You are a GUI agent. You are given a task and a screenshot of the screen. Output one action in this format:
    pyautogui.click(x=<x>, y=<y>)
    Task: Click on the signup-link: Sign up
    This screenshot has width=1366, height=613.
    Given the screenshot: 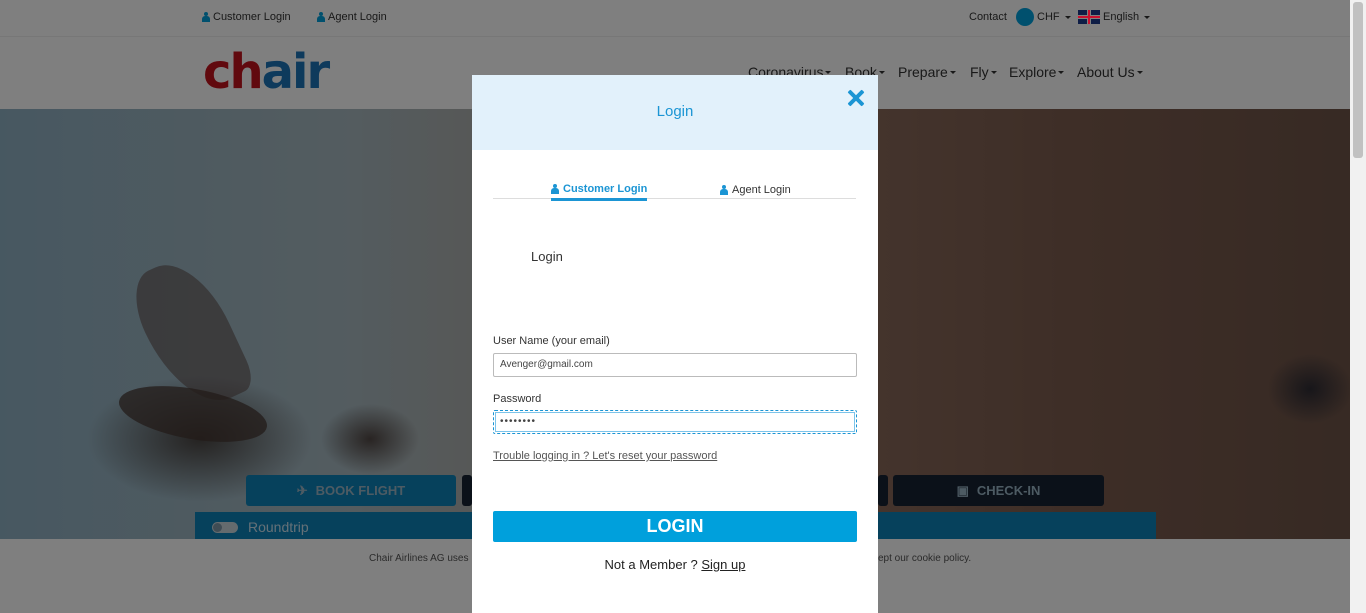 What is the action you would take?
    pyautogui.click(x=723, y=564)
    